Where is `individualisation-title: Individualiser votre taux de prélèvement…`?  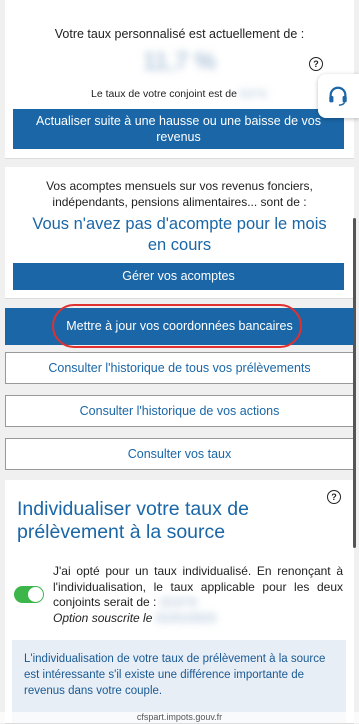
individualisation-title: Individualiser votre taux de prélèvement… is located at coordinates (133, 520).